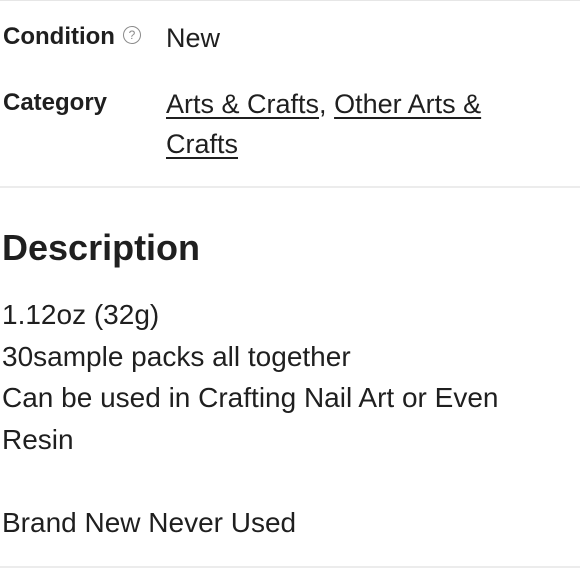 The width and height of the screenshot is (580, 580). Describe the element at coordinates (38, 439) in the screenshot. I see `description-line: Resin` at that location.